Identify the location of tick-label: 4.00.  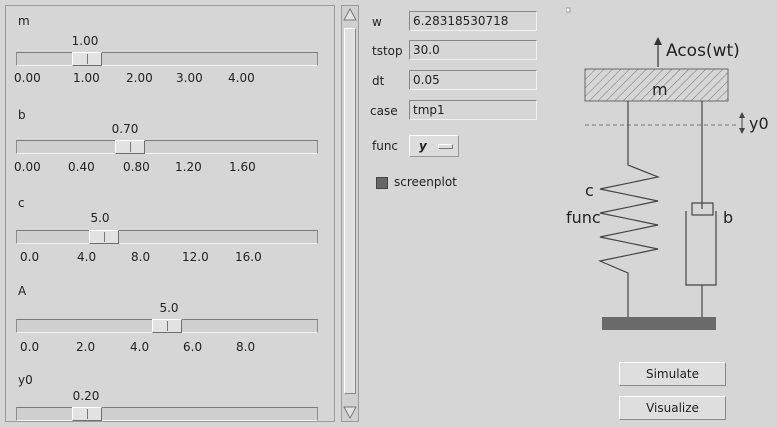
(241, 78).